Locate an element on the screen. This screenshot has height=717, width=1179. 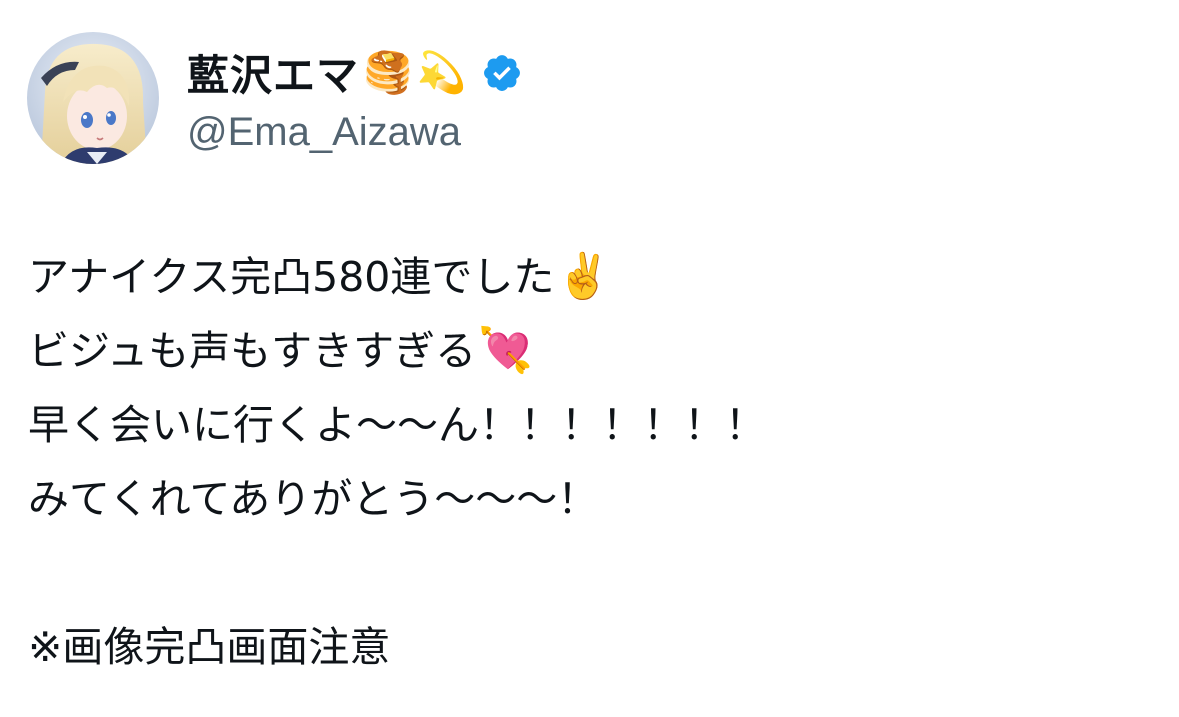
tweet-line: アナイクス完凸580連でした✌️ is located at coordinates (593, 277).